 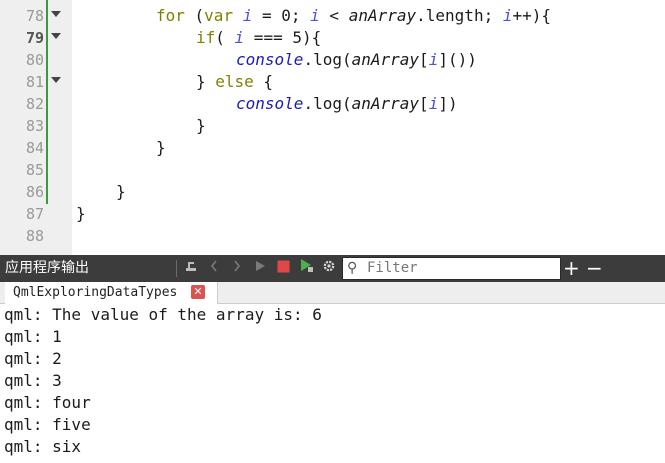 I want to click on code-line-81: } else {, so click(x=234, y=82).